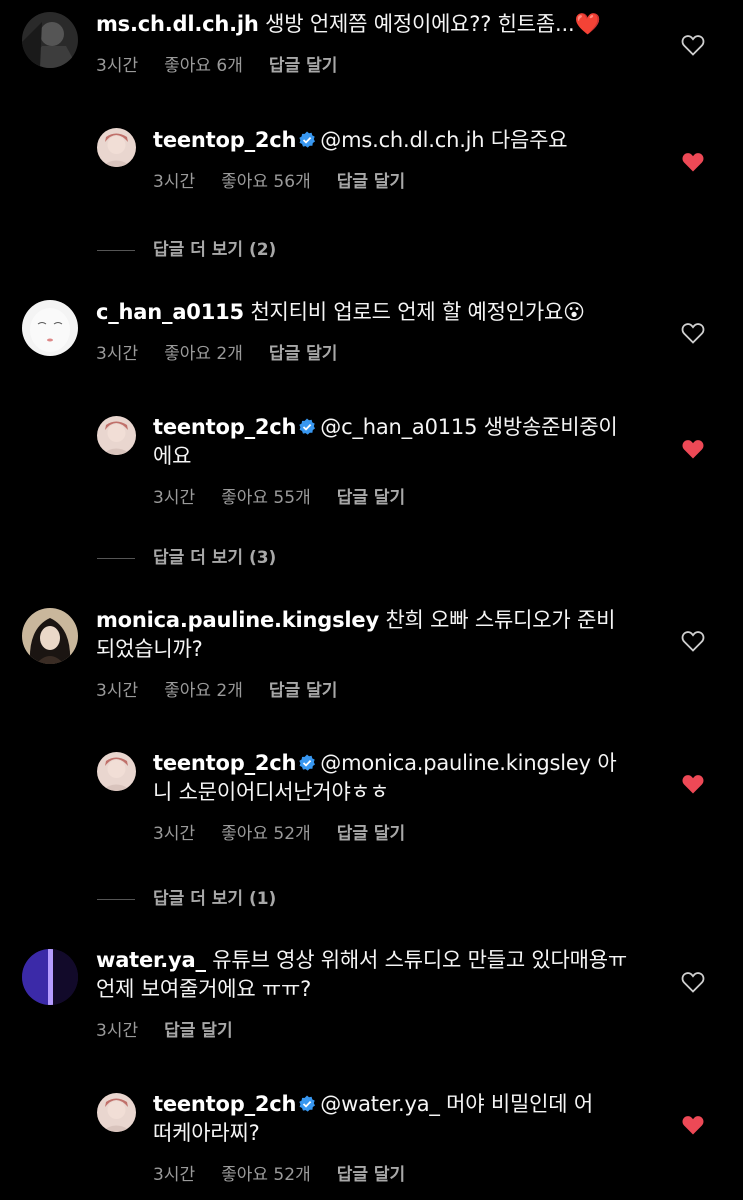 This screenshot has width=743, height=1200. I want to click on comment-meta: 3시간 좋아요 6개 답글 달기, so click(368, 63).